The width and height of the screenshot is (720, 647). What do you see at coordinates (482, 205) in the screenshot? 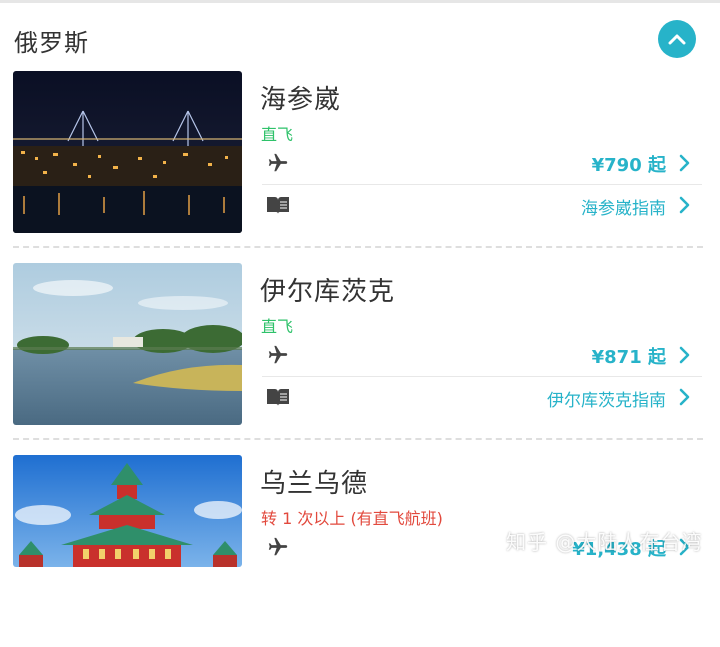
I see `guide-row: 海参崴指南` at bounding box center [482, 205].